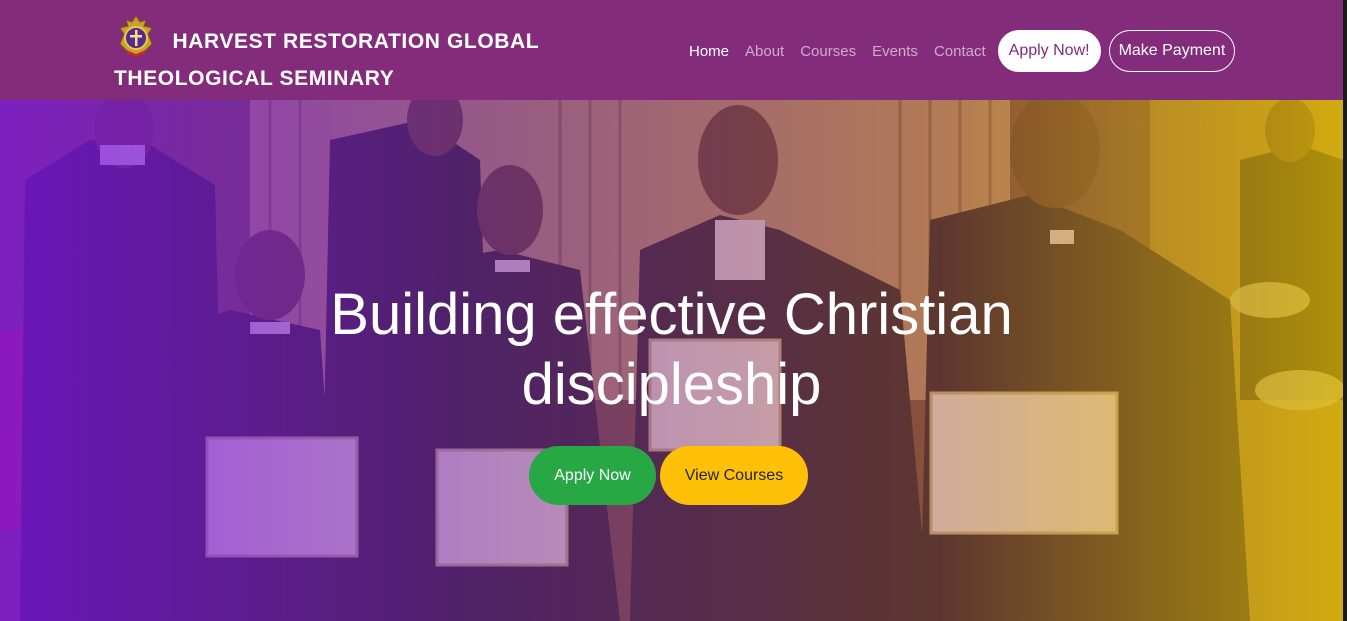  What do you see at coordinates (734, 475) in the screenshot?
I see `view-courses-button: View Courses` at bounding box center [734, 475].